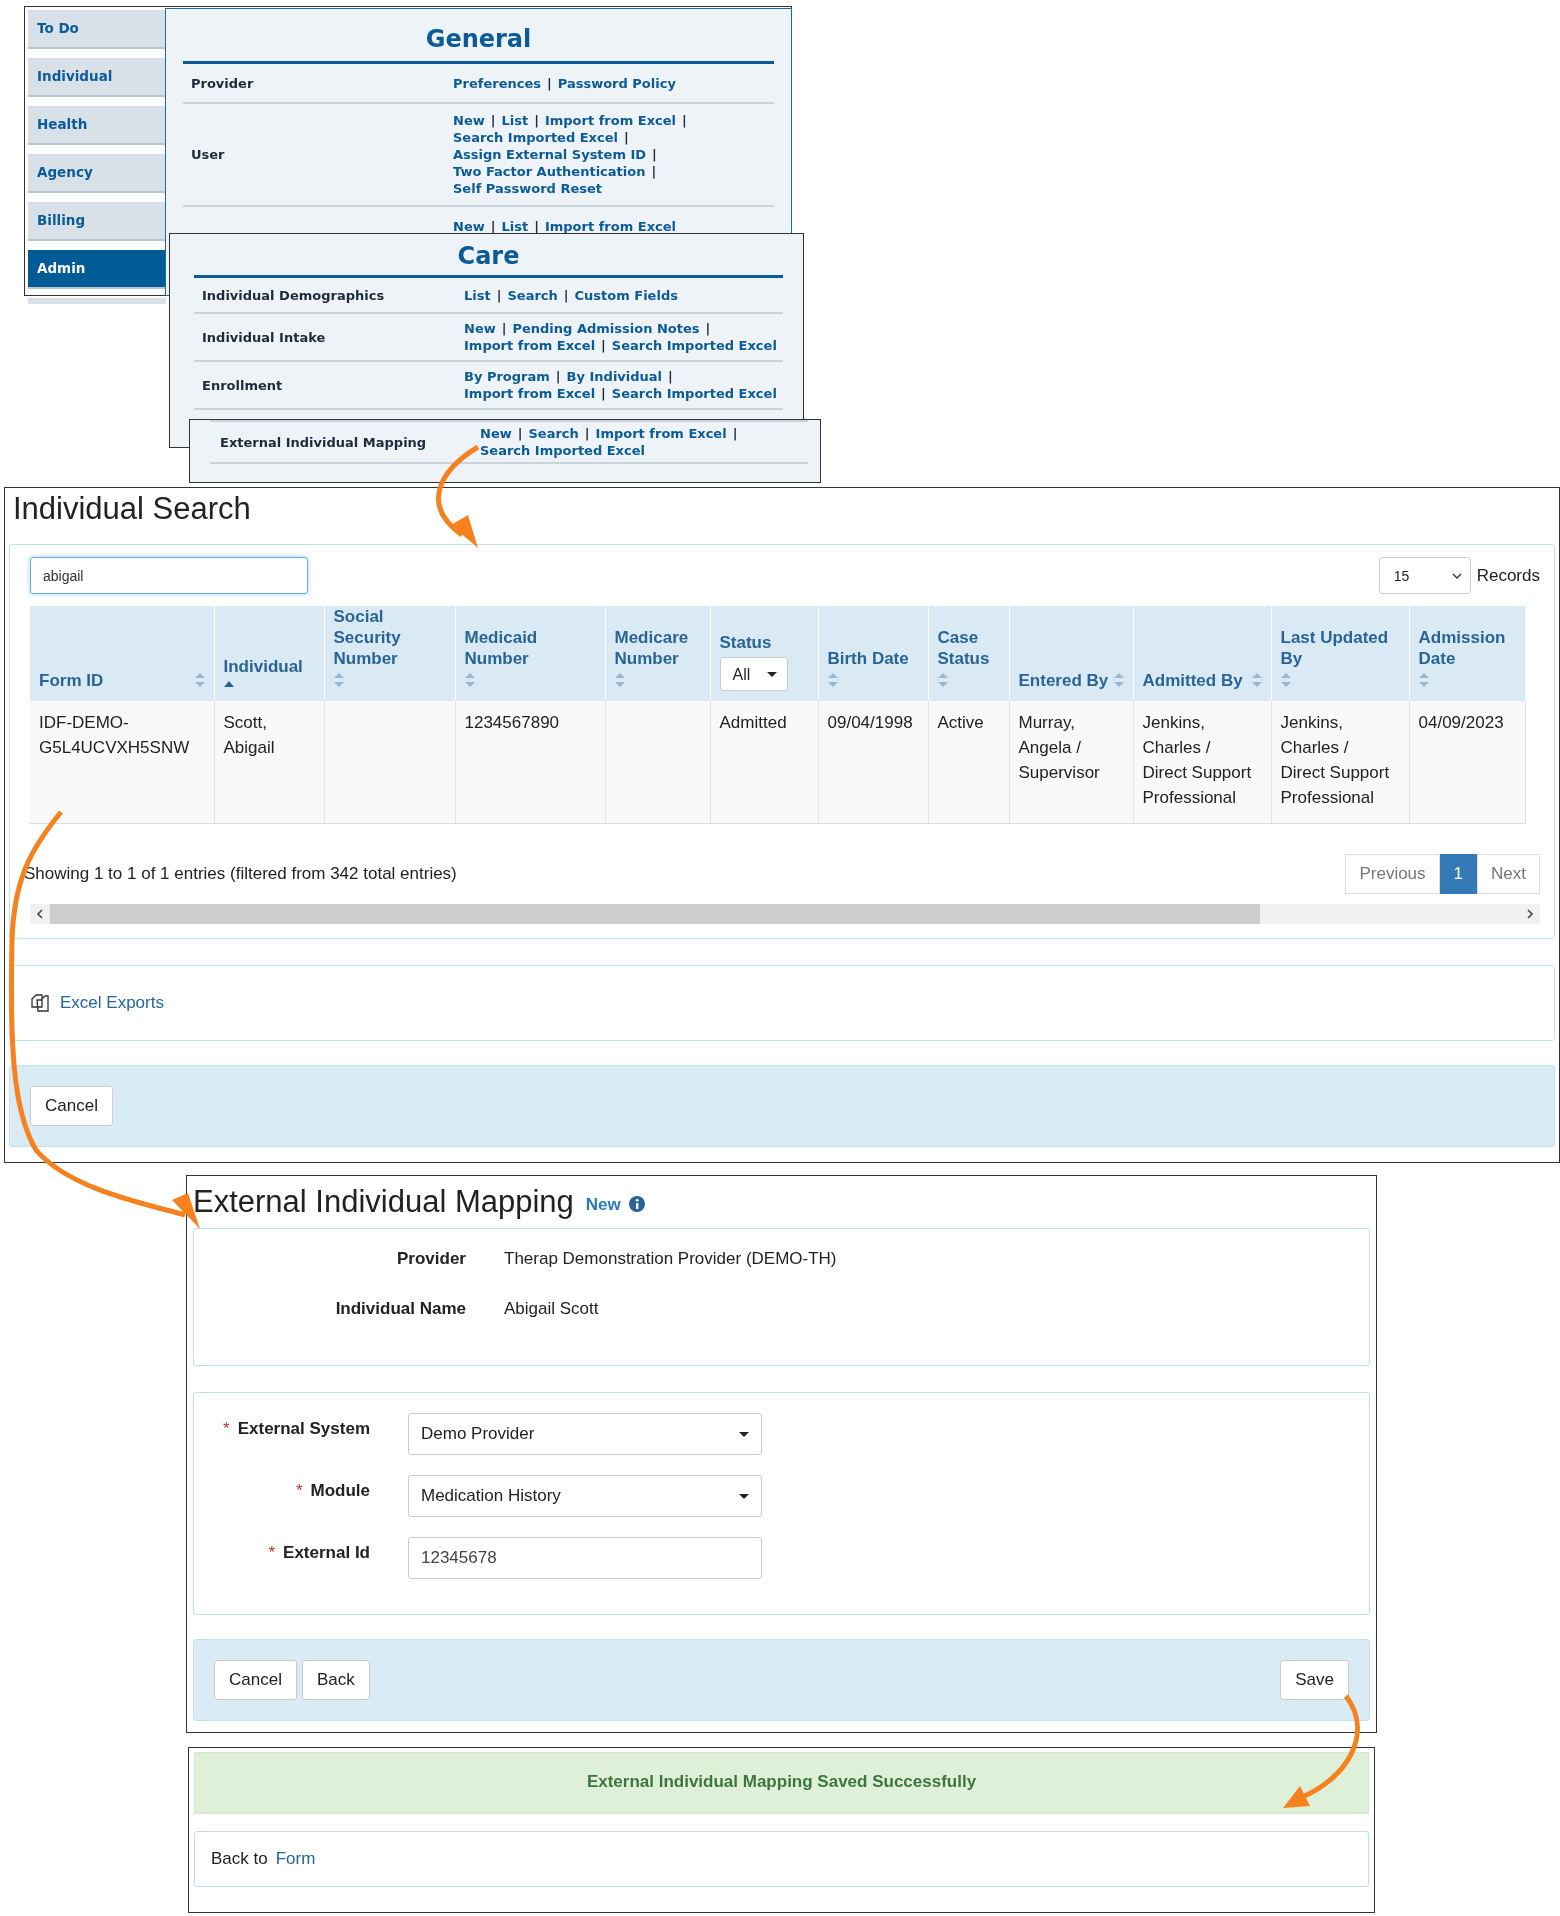  Describe the element at coordinates (785, 913) in the screenshot. I see `horizontal-scrollbar` at that location.